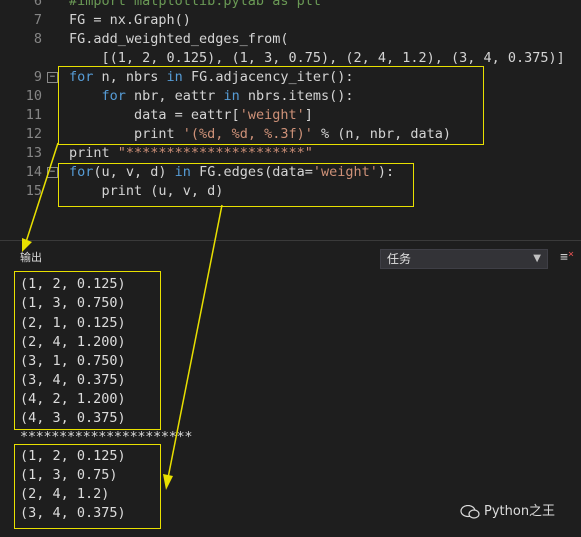 The width and height of the screenshot is (581, 537). Describe the element at coordinates (470, 511) in the screenshot. I see `wechat-icon` at that location.